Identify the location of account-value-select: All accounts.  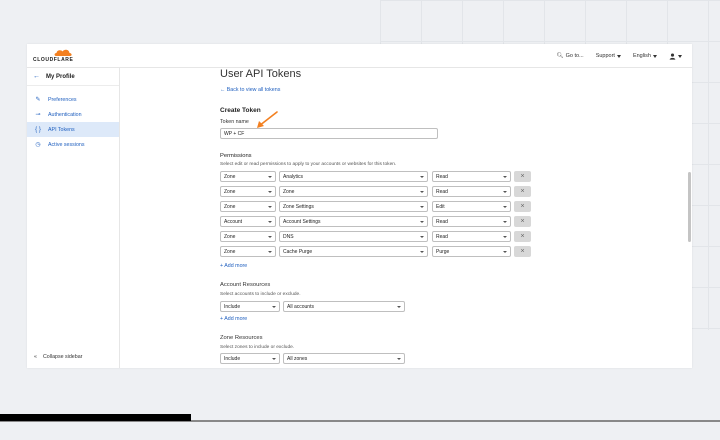
(344, 306).